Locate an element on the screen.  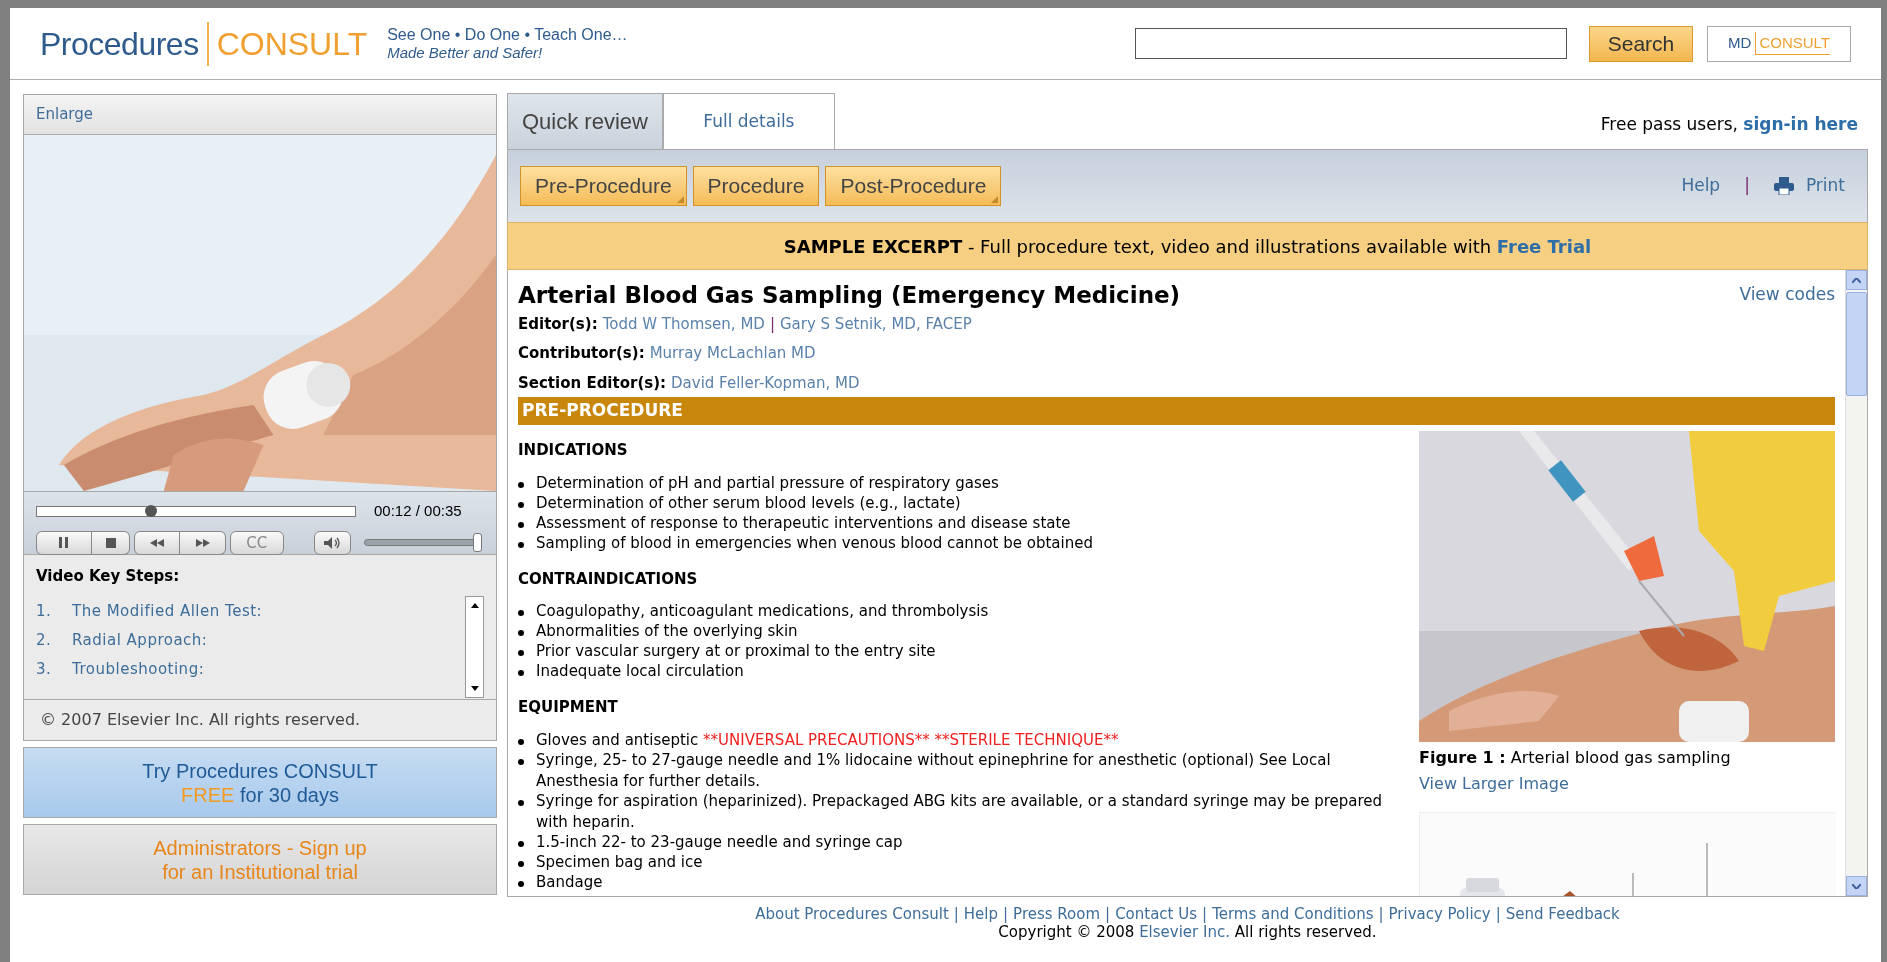
list-item-text: Bandage is located at coordinates (569, 882).